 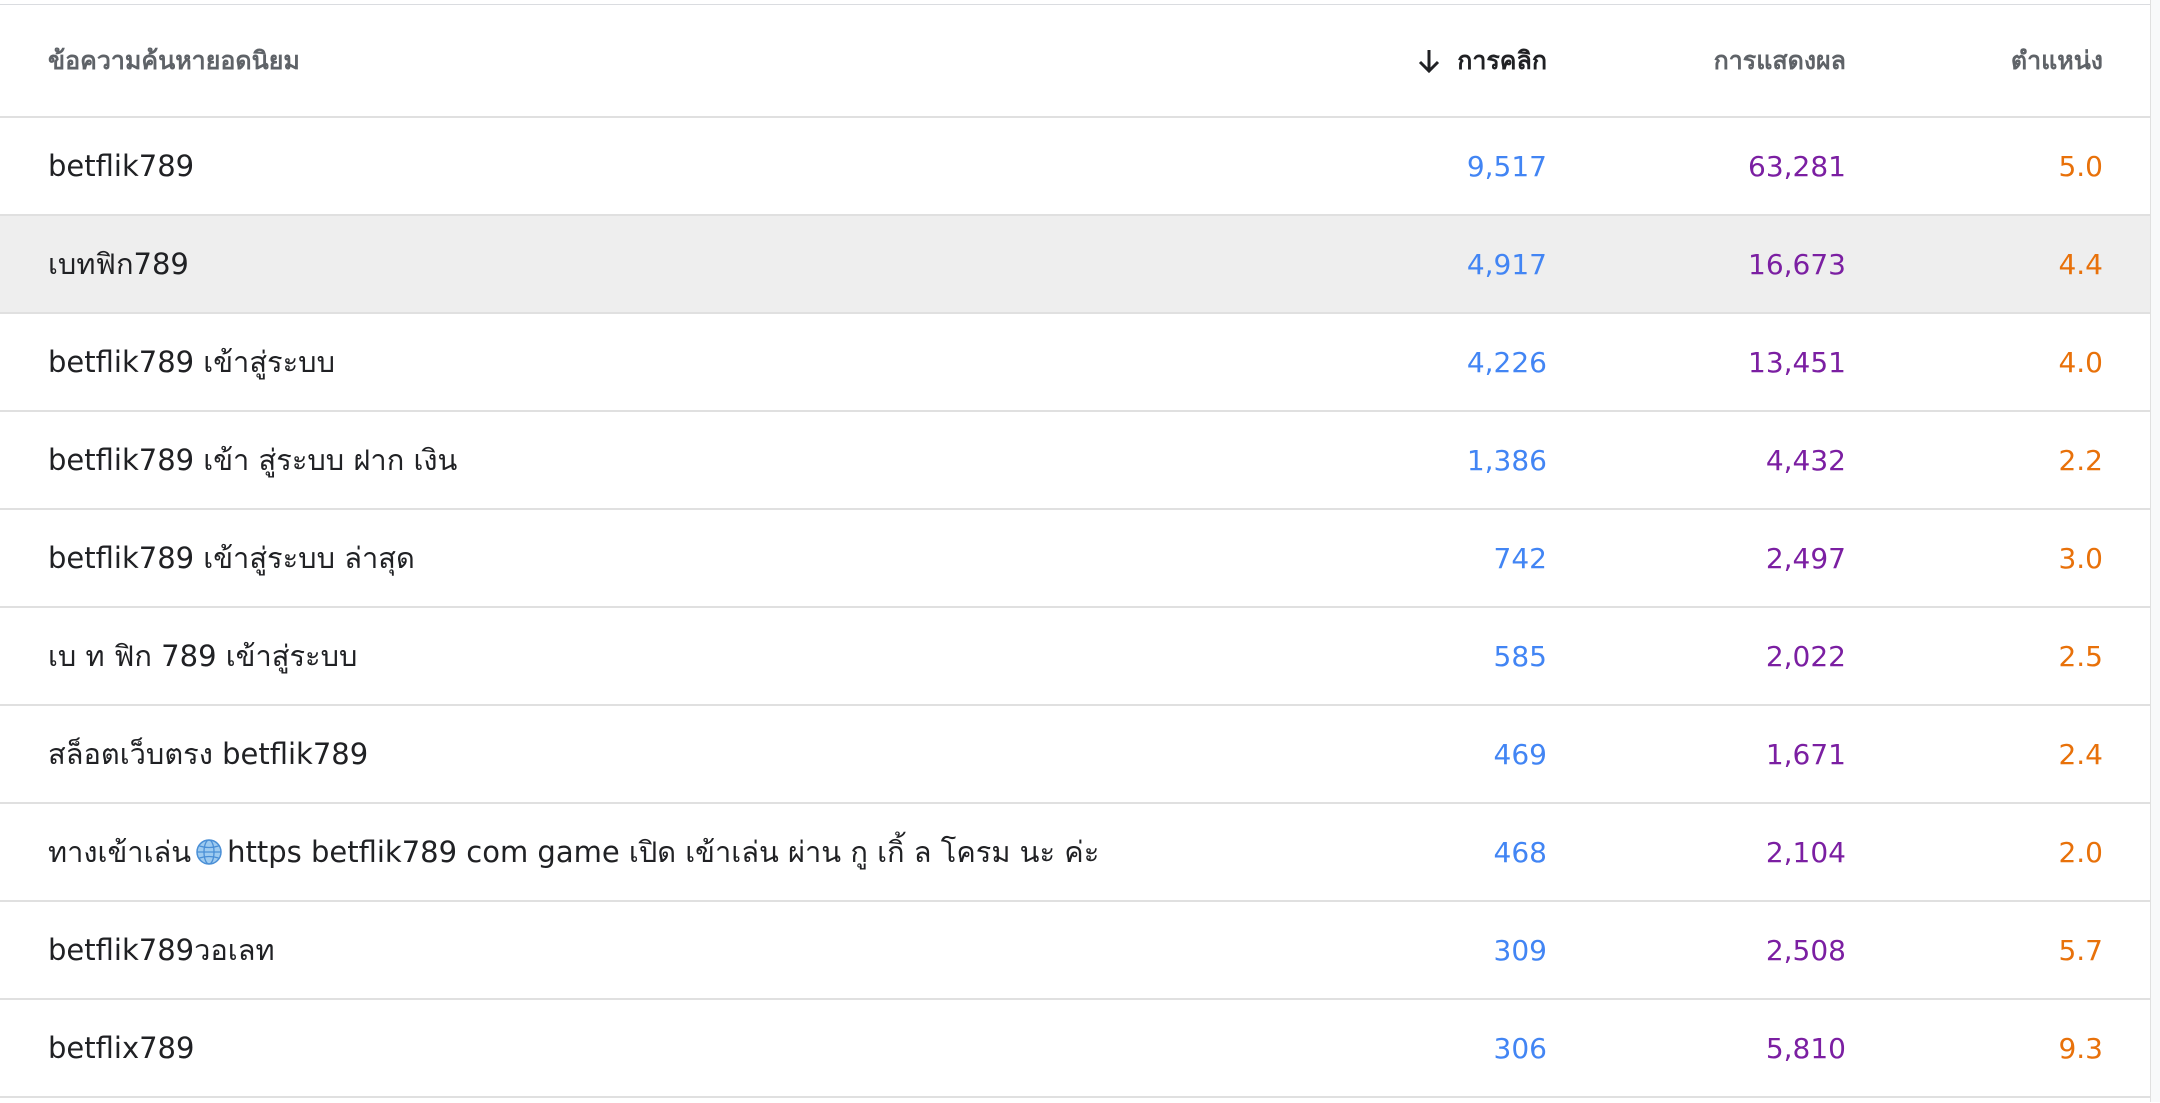 I want to click on clicks-cell: 4,917, so click(x=1506, y=264).